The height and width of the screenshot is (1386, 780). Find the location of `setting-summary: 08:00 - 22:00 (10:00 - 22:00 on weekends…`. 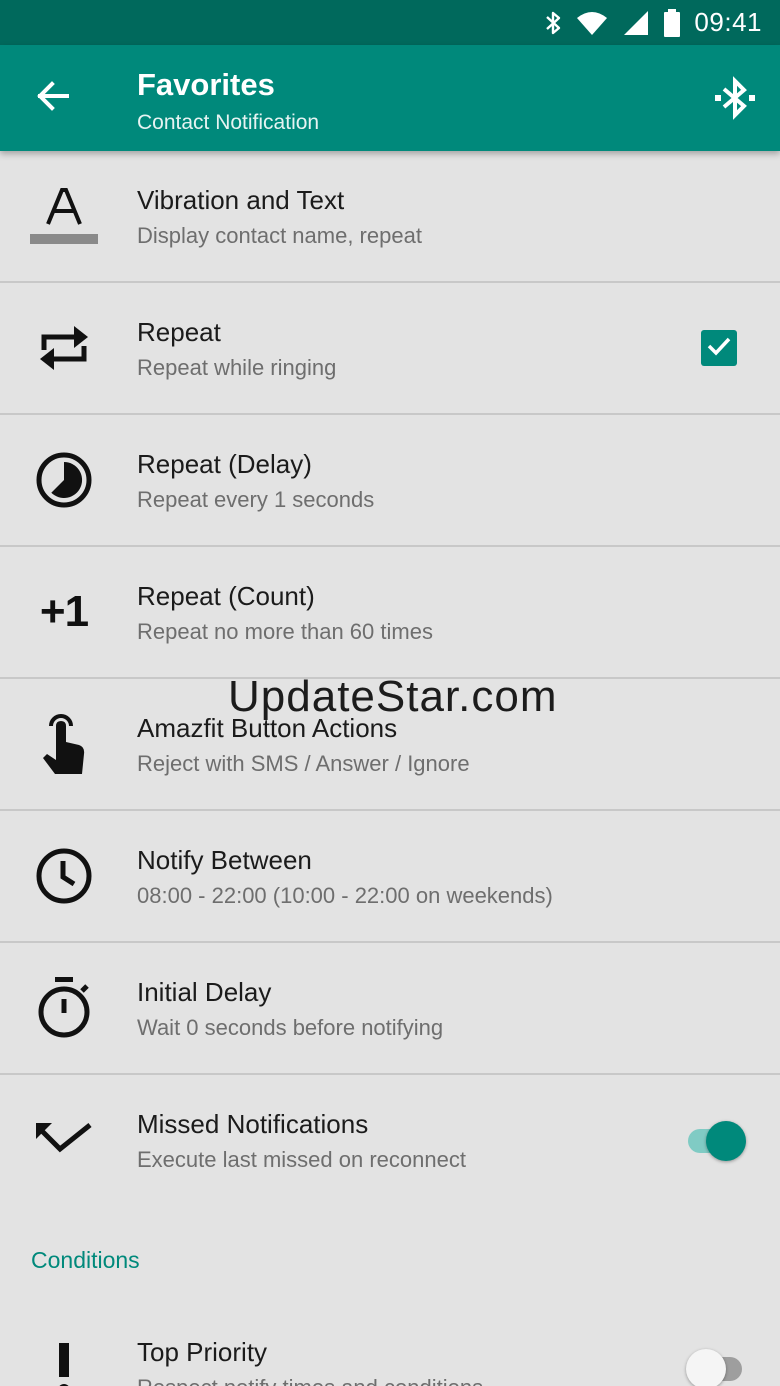

setting-summary: 08:00 - 22:00 (10:00 - 22:00 on weekends… is located at coordinates (345, 895).